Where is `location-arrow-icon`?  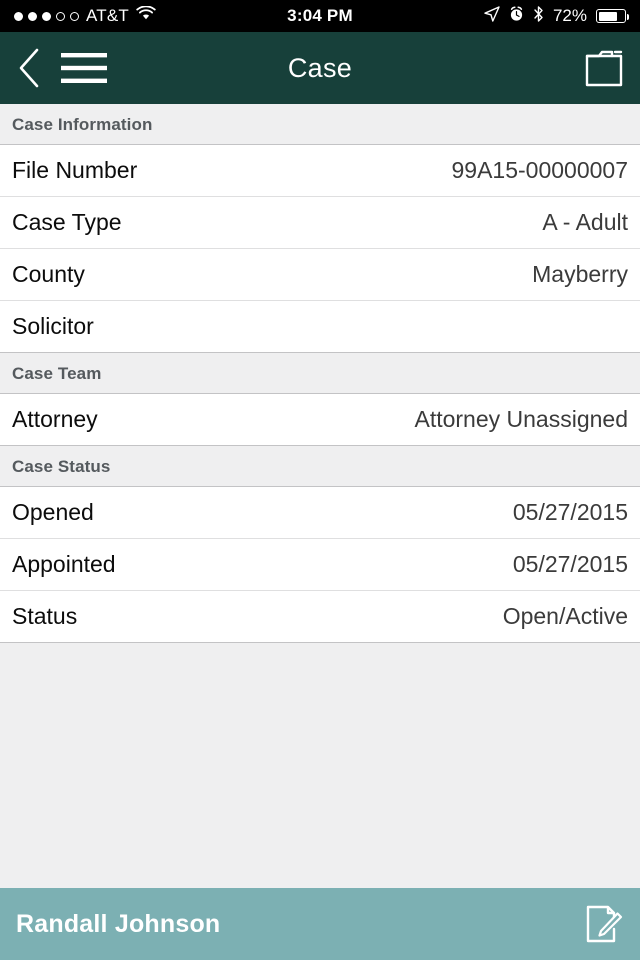 location-arrow-icon is located at coordinates (492, 16).